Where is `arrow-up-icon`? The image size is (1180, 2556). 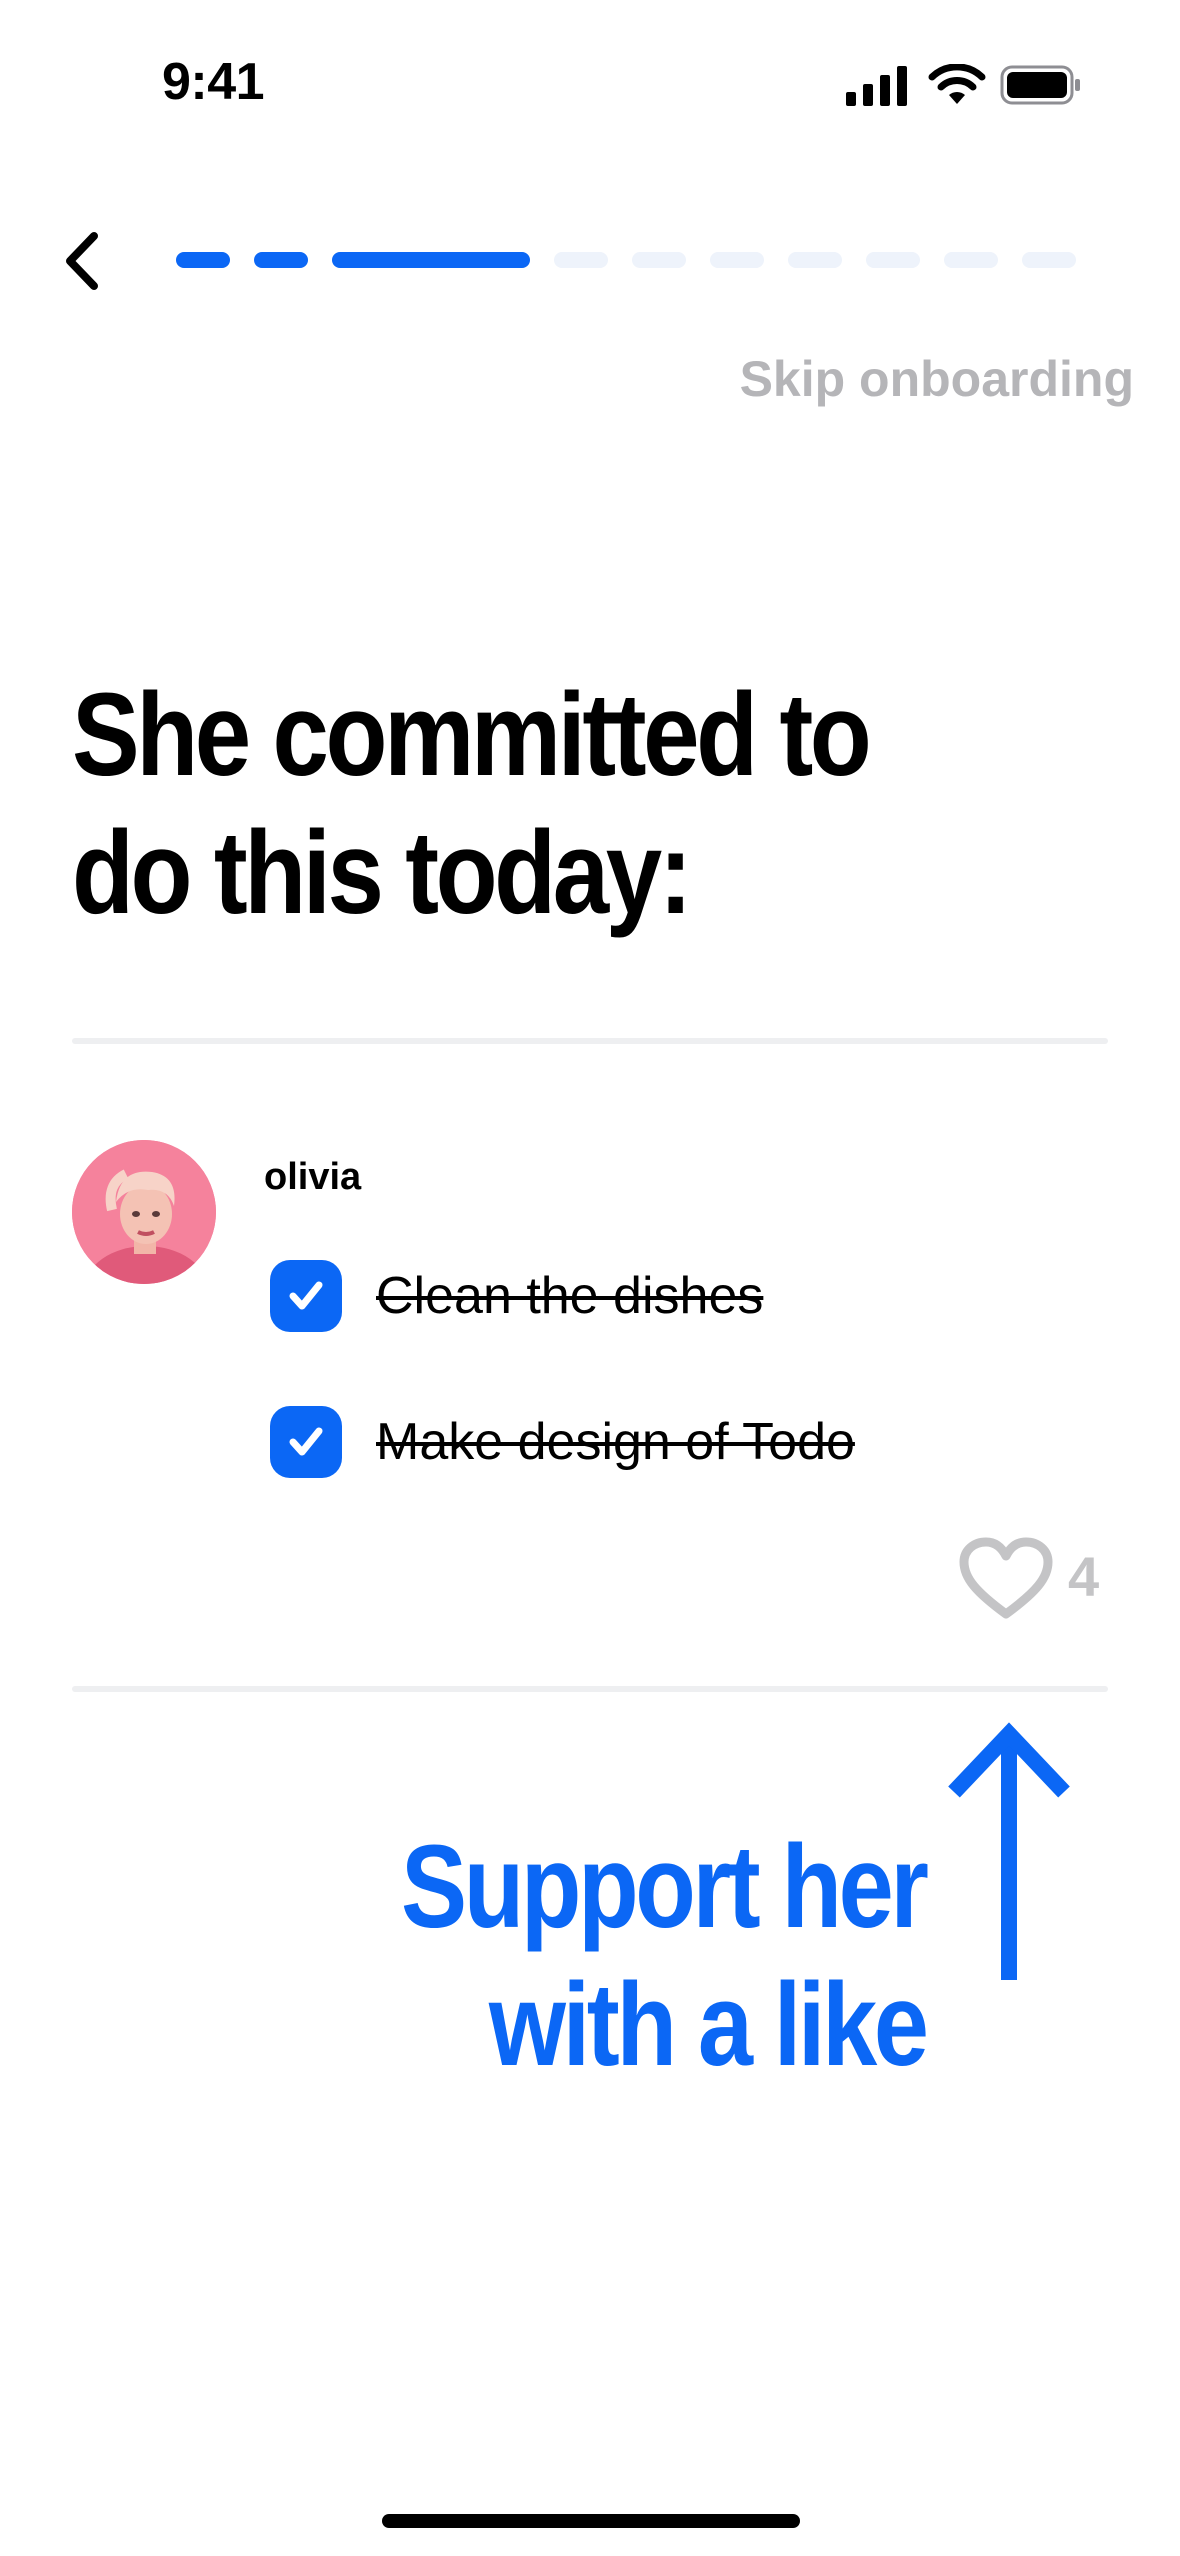
arrow-up-icon is located at coordinates (1009, 1851).